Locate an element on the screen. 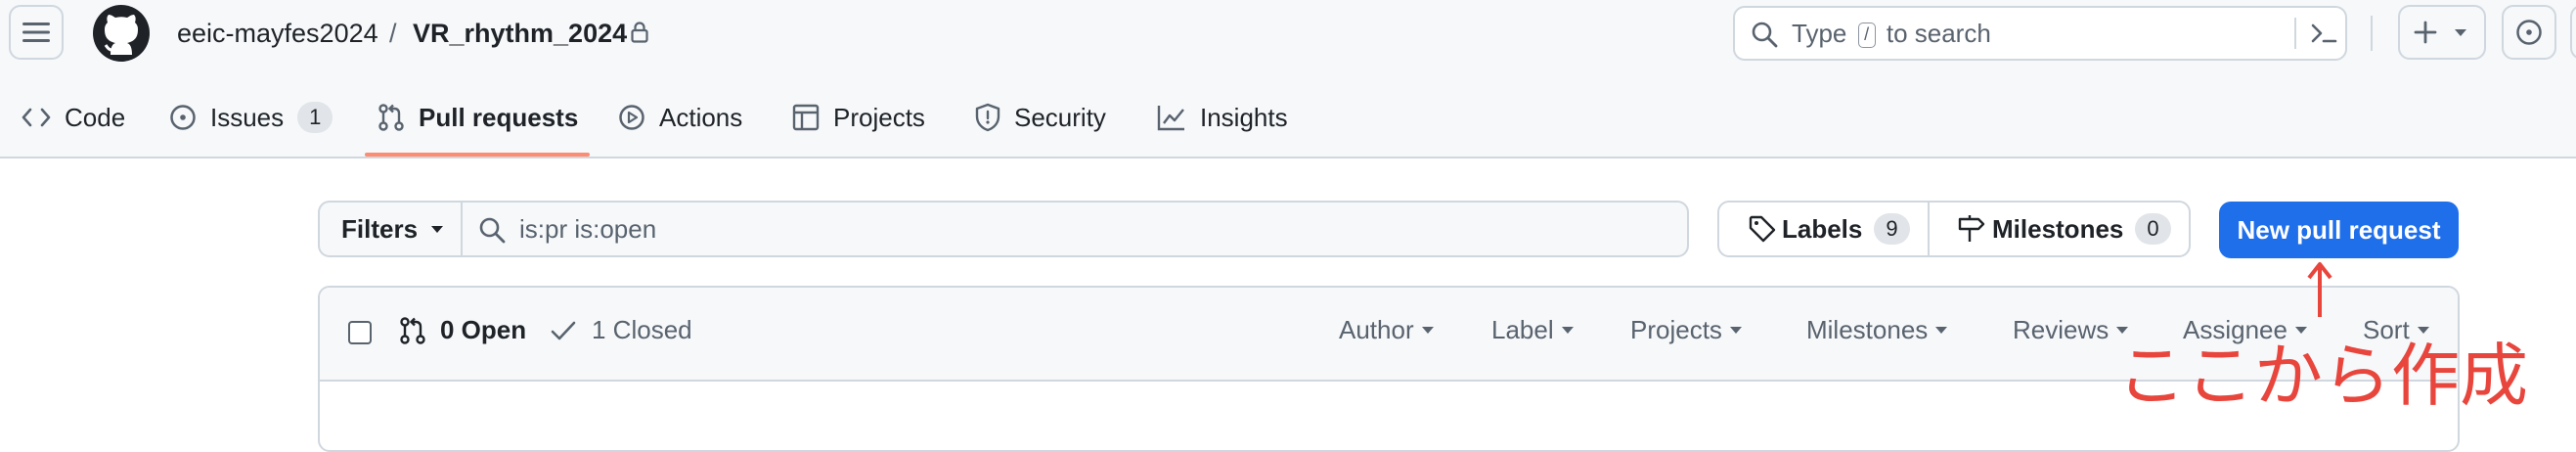 The image size is (2576, 452). labels-count-badge: 9 is located at coordinates (1892, 229).